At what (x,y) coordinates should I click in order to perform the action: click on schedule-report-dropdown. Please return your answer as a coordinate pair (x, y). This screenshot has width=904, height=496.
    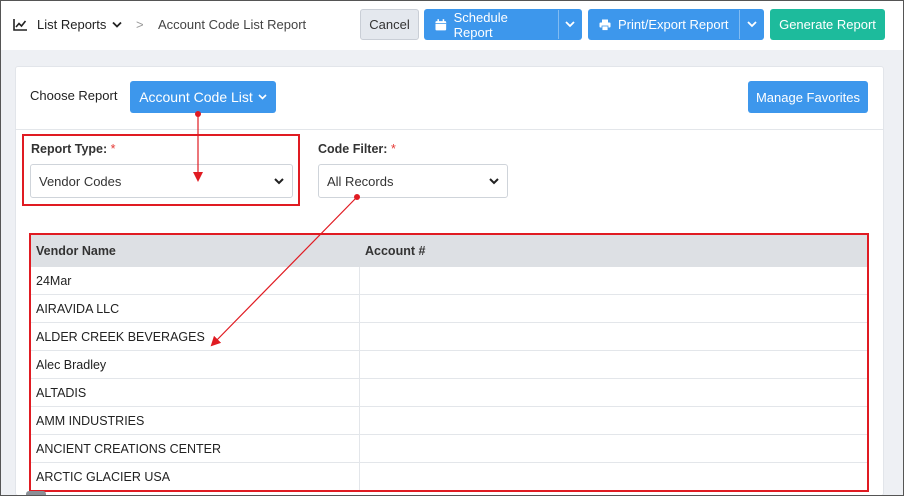
    Looking at the image, I should click on (569, 24).